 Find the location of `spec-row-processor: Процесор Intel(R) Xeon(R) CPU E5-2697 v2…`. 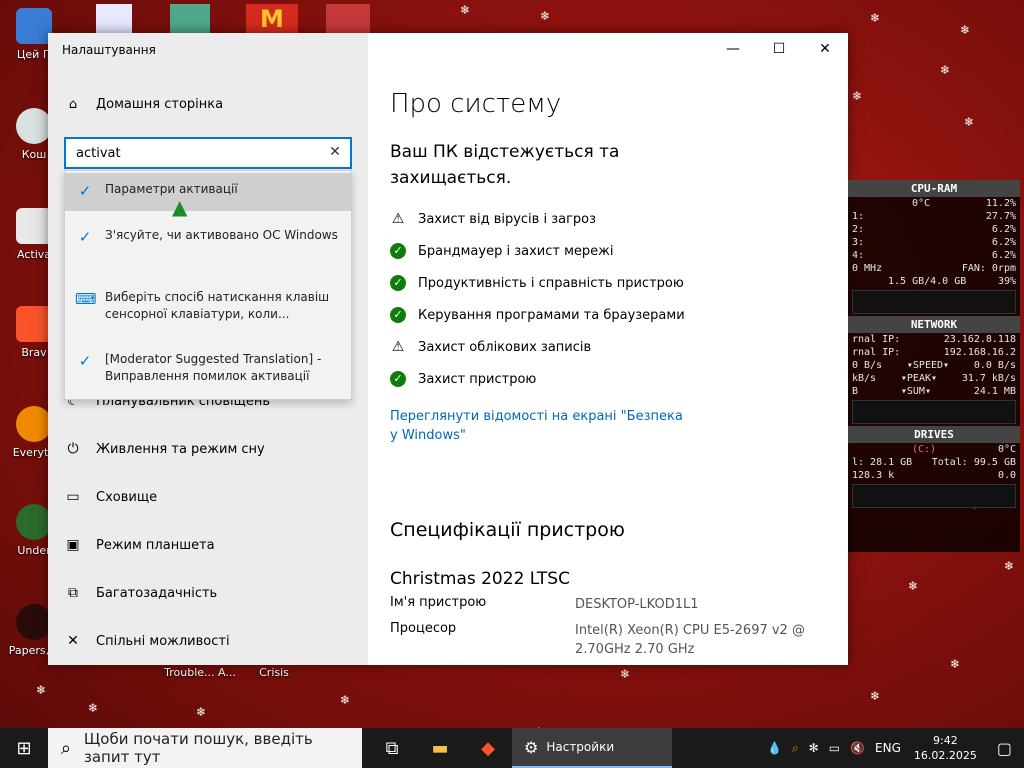

spec-row-processor: Процесор Intel(R) Xeon(R) CPU E5-2697 v2… is located at coordinates (600, 640).